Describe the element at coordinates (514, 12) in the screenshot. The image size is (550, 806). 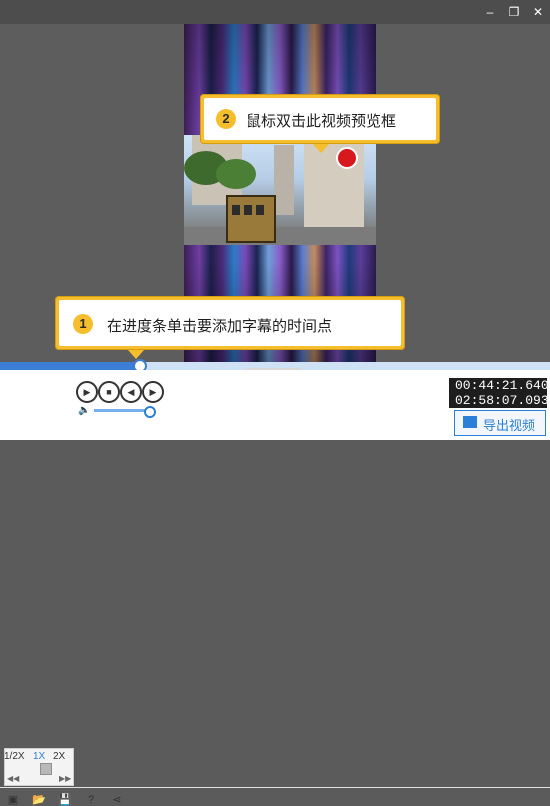
I see `restore-icon: ❐` at that location.